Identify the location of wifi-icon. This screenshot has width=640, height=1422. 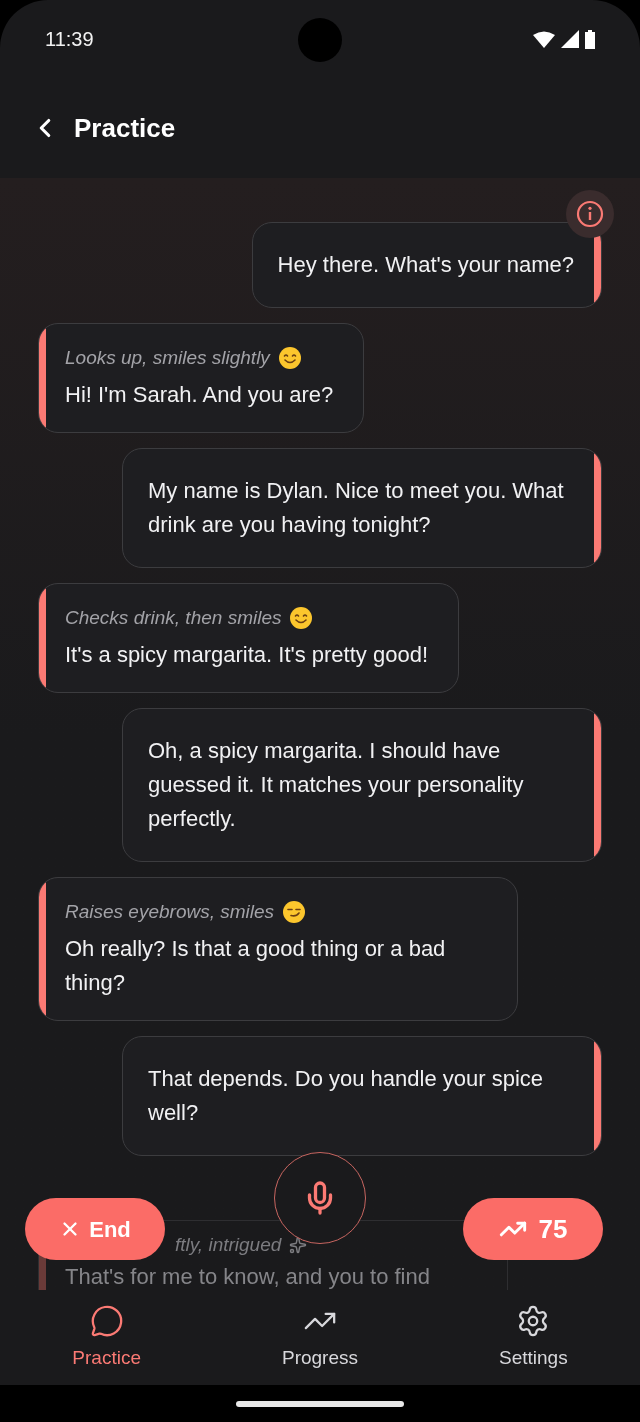
(544, 39).